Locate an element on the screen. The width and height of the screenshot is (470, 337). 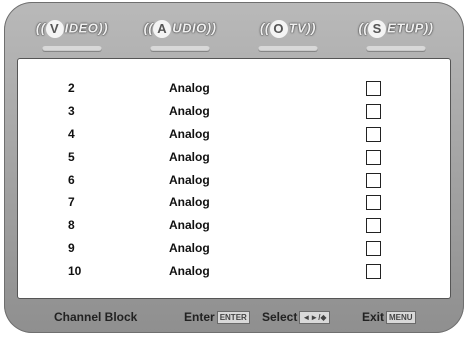
tab-tv-underline is located at coordinates (288, 49).